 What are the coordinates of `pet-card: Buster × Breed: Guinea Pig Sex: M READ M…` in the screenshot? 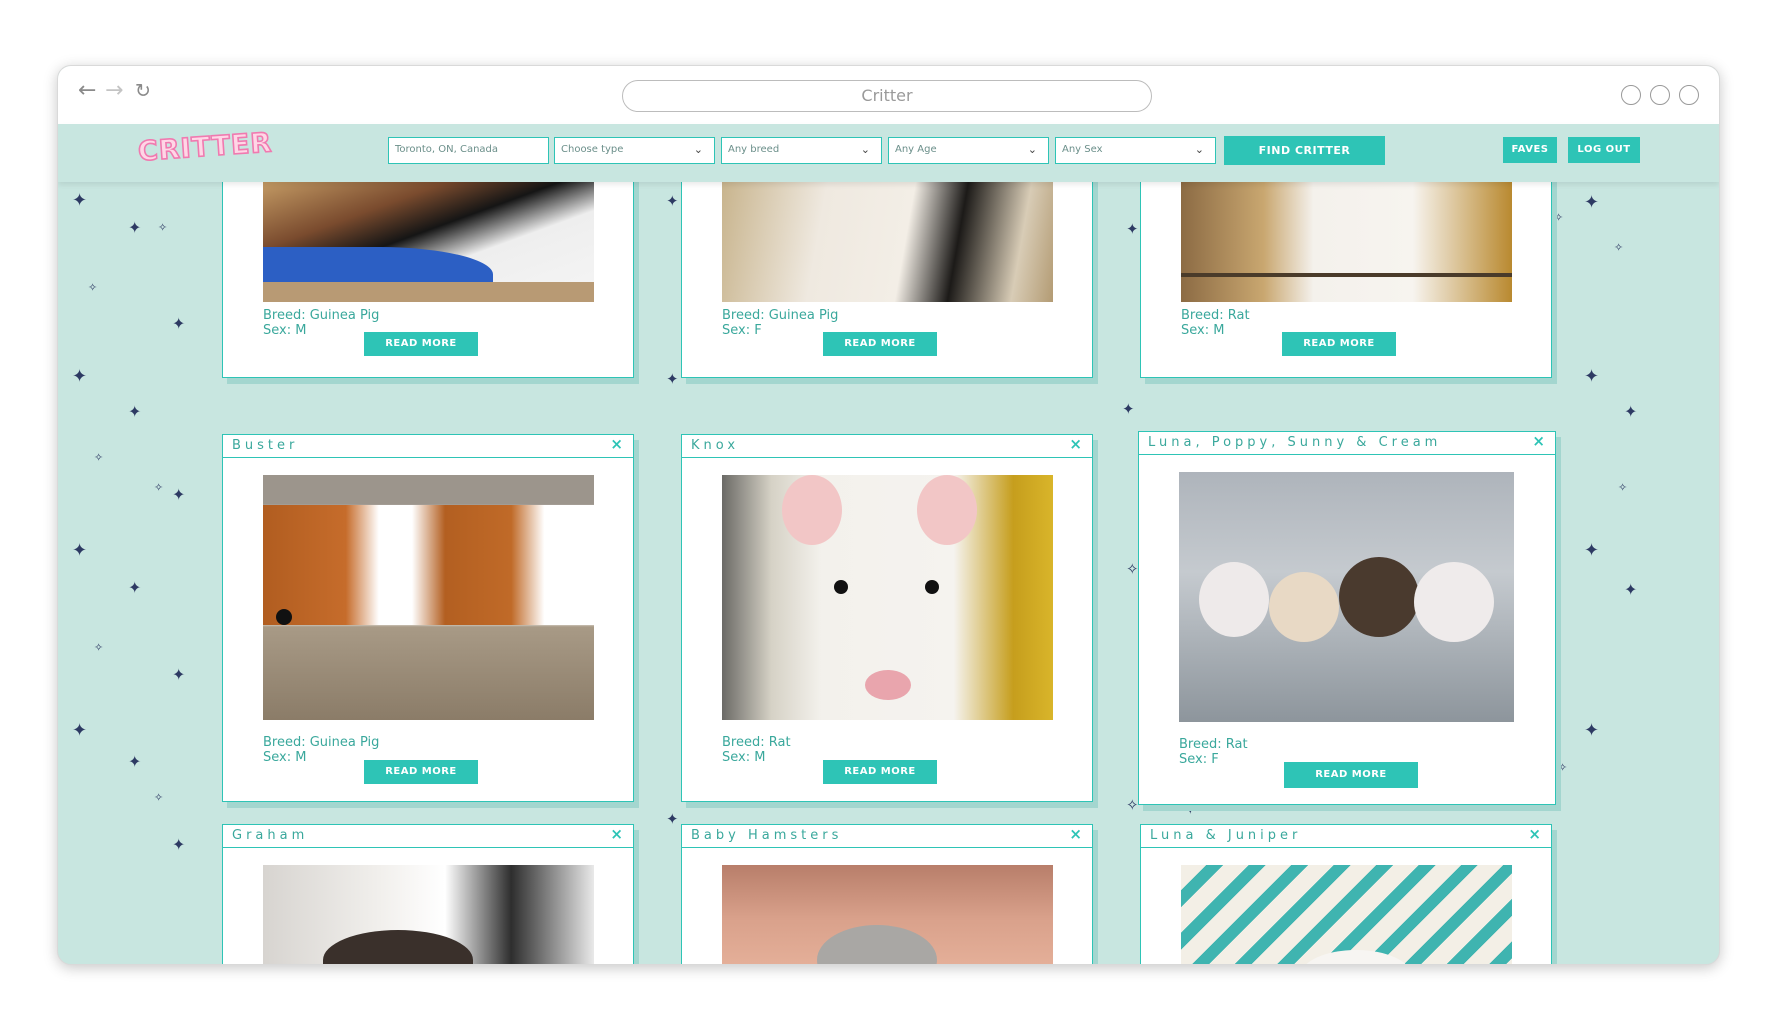 It's located at (428, 618).